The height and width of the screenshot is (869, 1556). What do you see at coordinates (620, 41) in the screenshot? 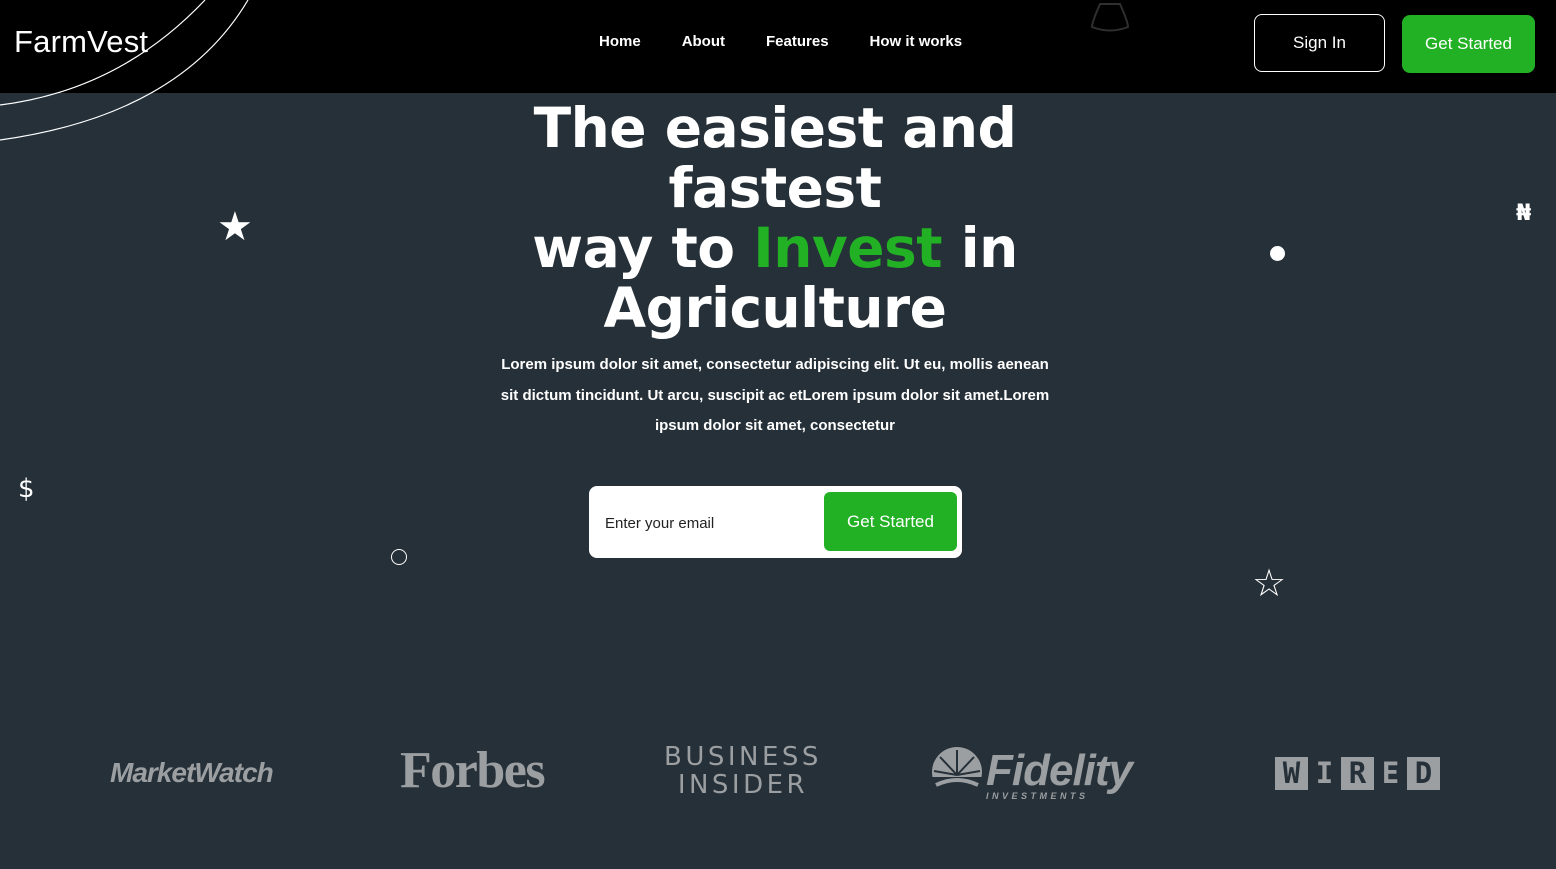
I see `nav-link-home: Home` at bounding box center [620, 41].